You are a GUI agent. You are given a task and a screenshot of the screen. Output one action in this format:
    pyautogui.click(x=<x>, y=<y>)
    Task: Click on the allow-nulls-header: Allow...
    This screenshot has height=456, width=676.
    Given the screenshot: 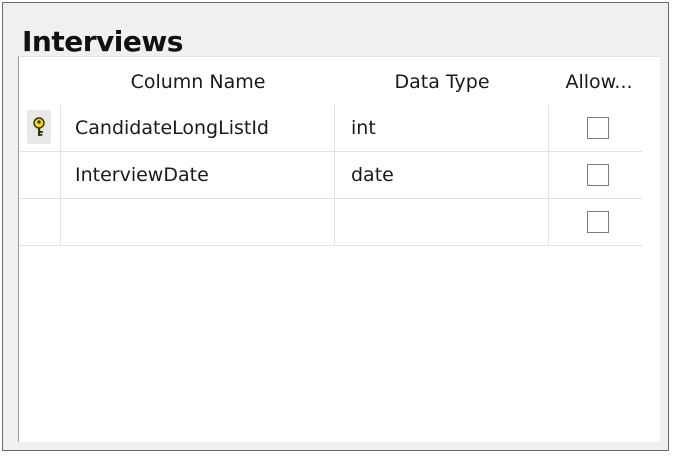 What is the action you would take?
    pyautogui.click(x=599, y=82)
    